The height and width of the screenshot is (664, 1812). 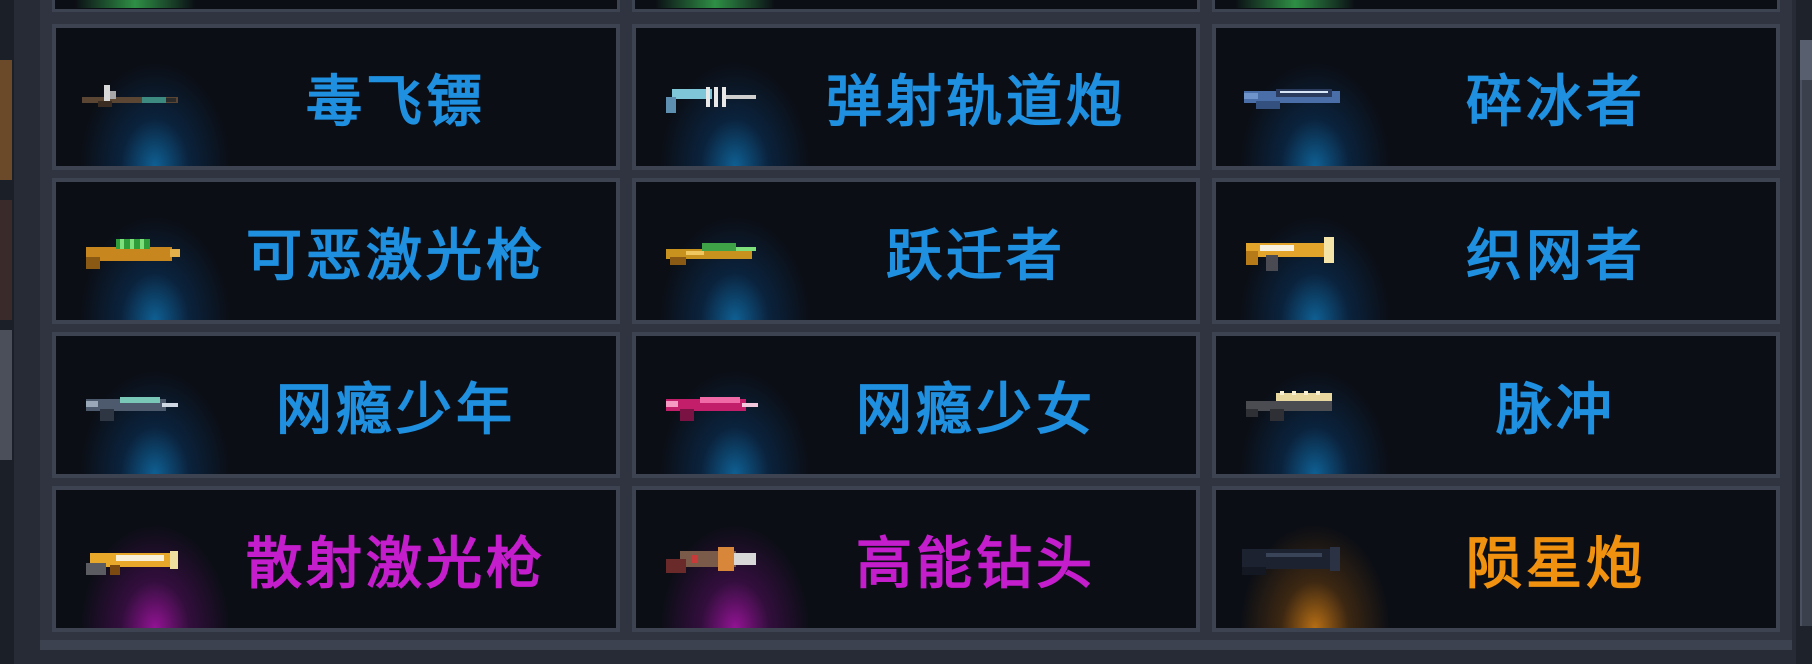 I want to click on pulse-gun-icon, so click(x=1289, y=406).